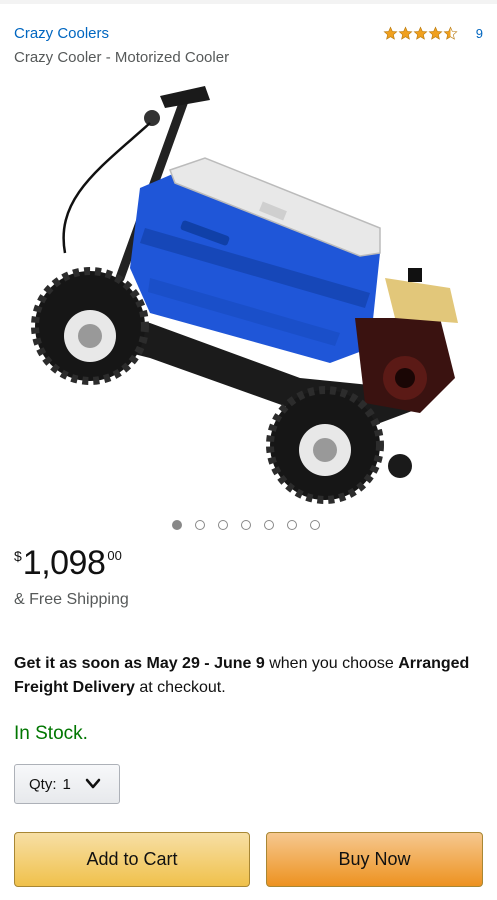 This screenshot has width=497, height=900. I want to click on delivery-middle: when you choose, so click(331, 663).